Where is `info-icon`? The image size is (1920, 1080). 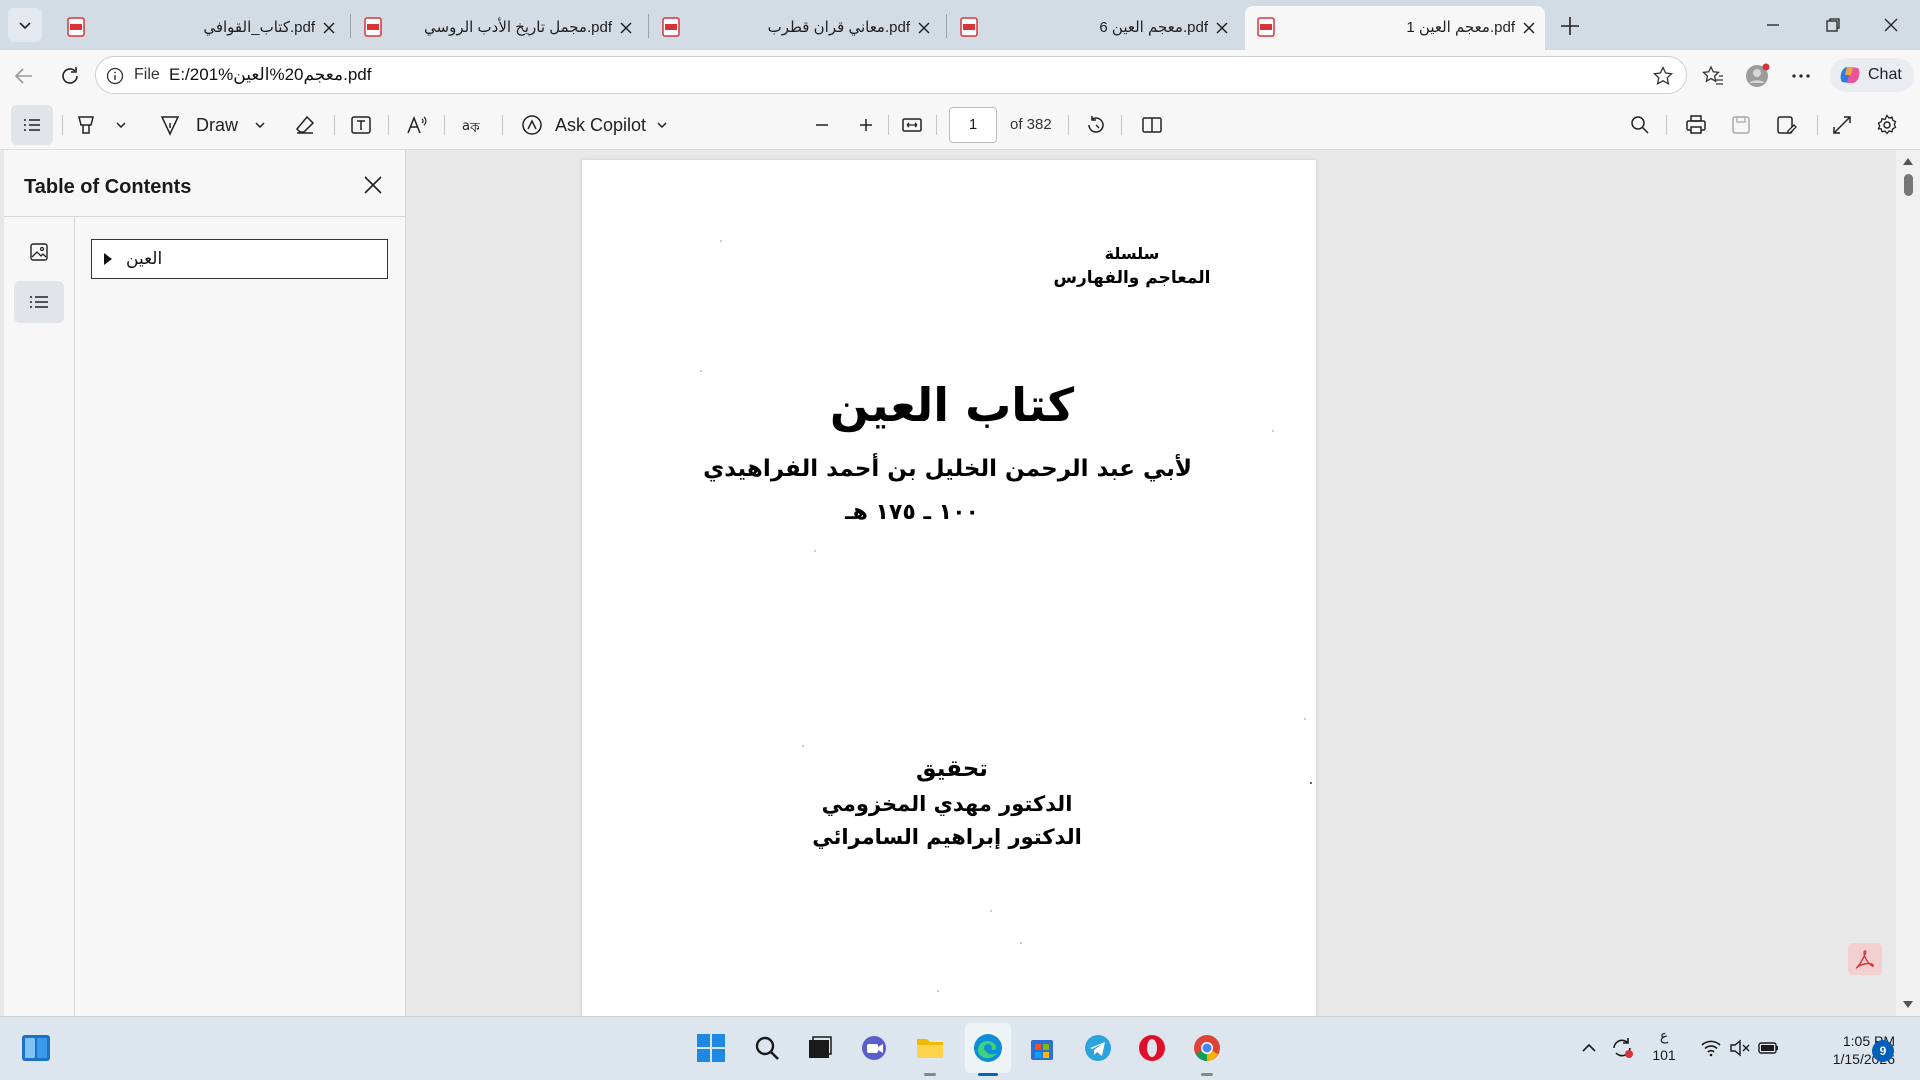
info-icon is located at coordinates (115, 76).